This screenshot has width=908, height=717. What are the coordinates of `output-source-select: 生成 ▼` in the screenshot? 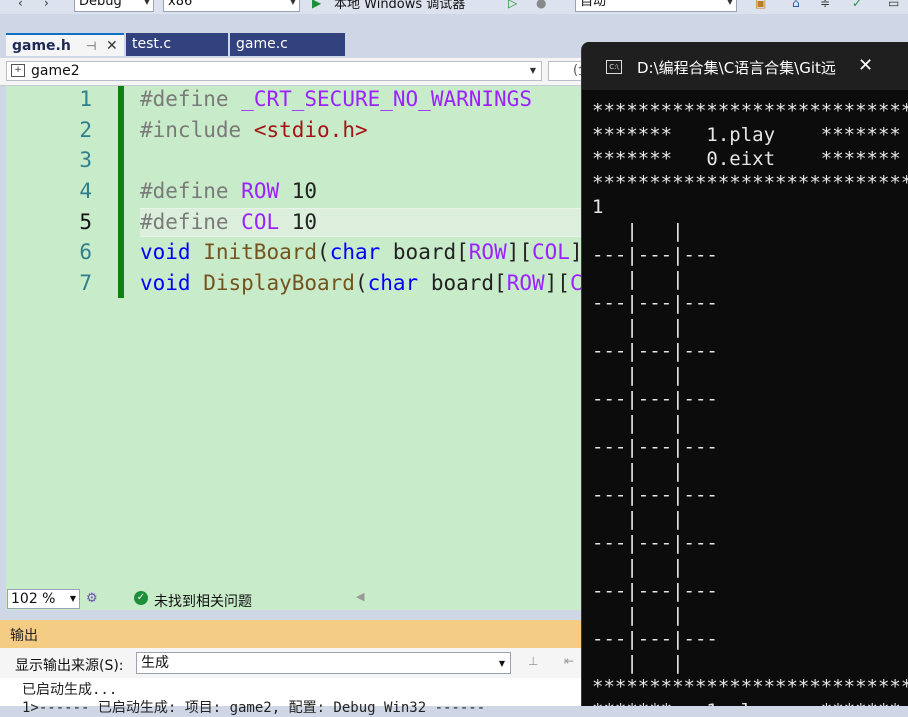 It's located at (323, 663).